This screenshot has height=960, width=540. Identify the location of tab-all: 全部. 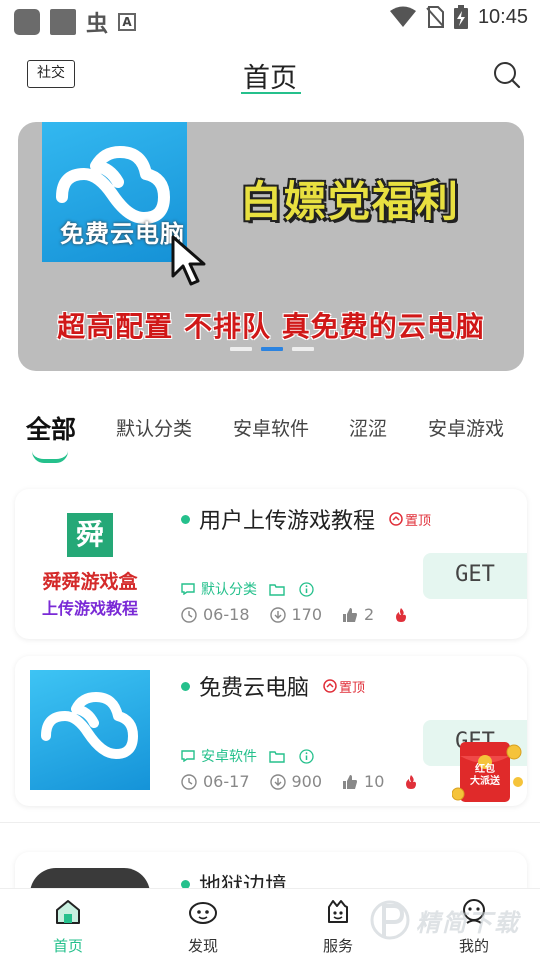
(51, 428).